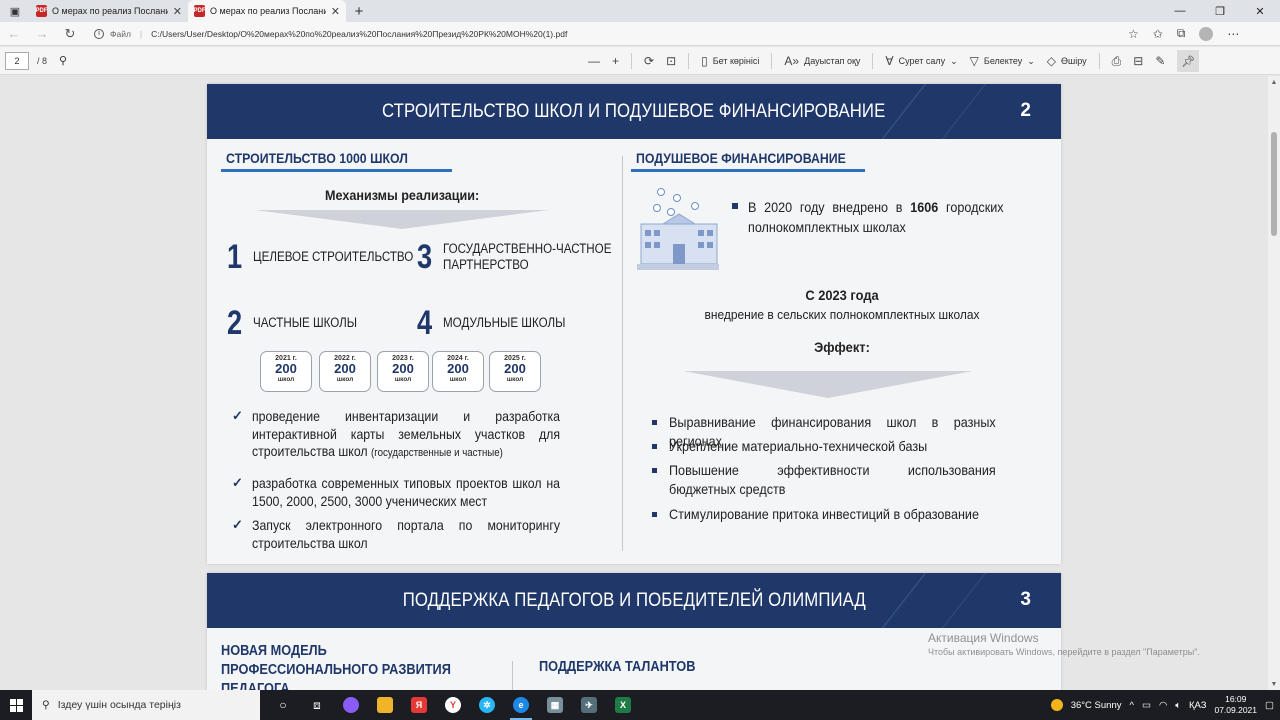 Image resolution: width=1280 pixels, height=720 pixels. I want to click on forward-button: →, so click(42, 33).